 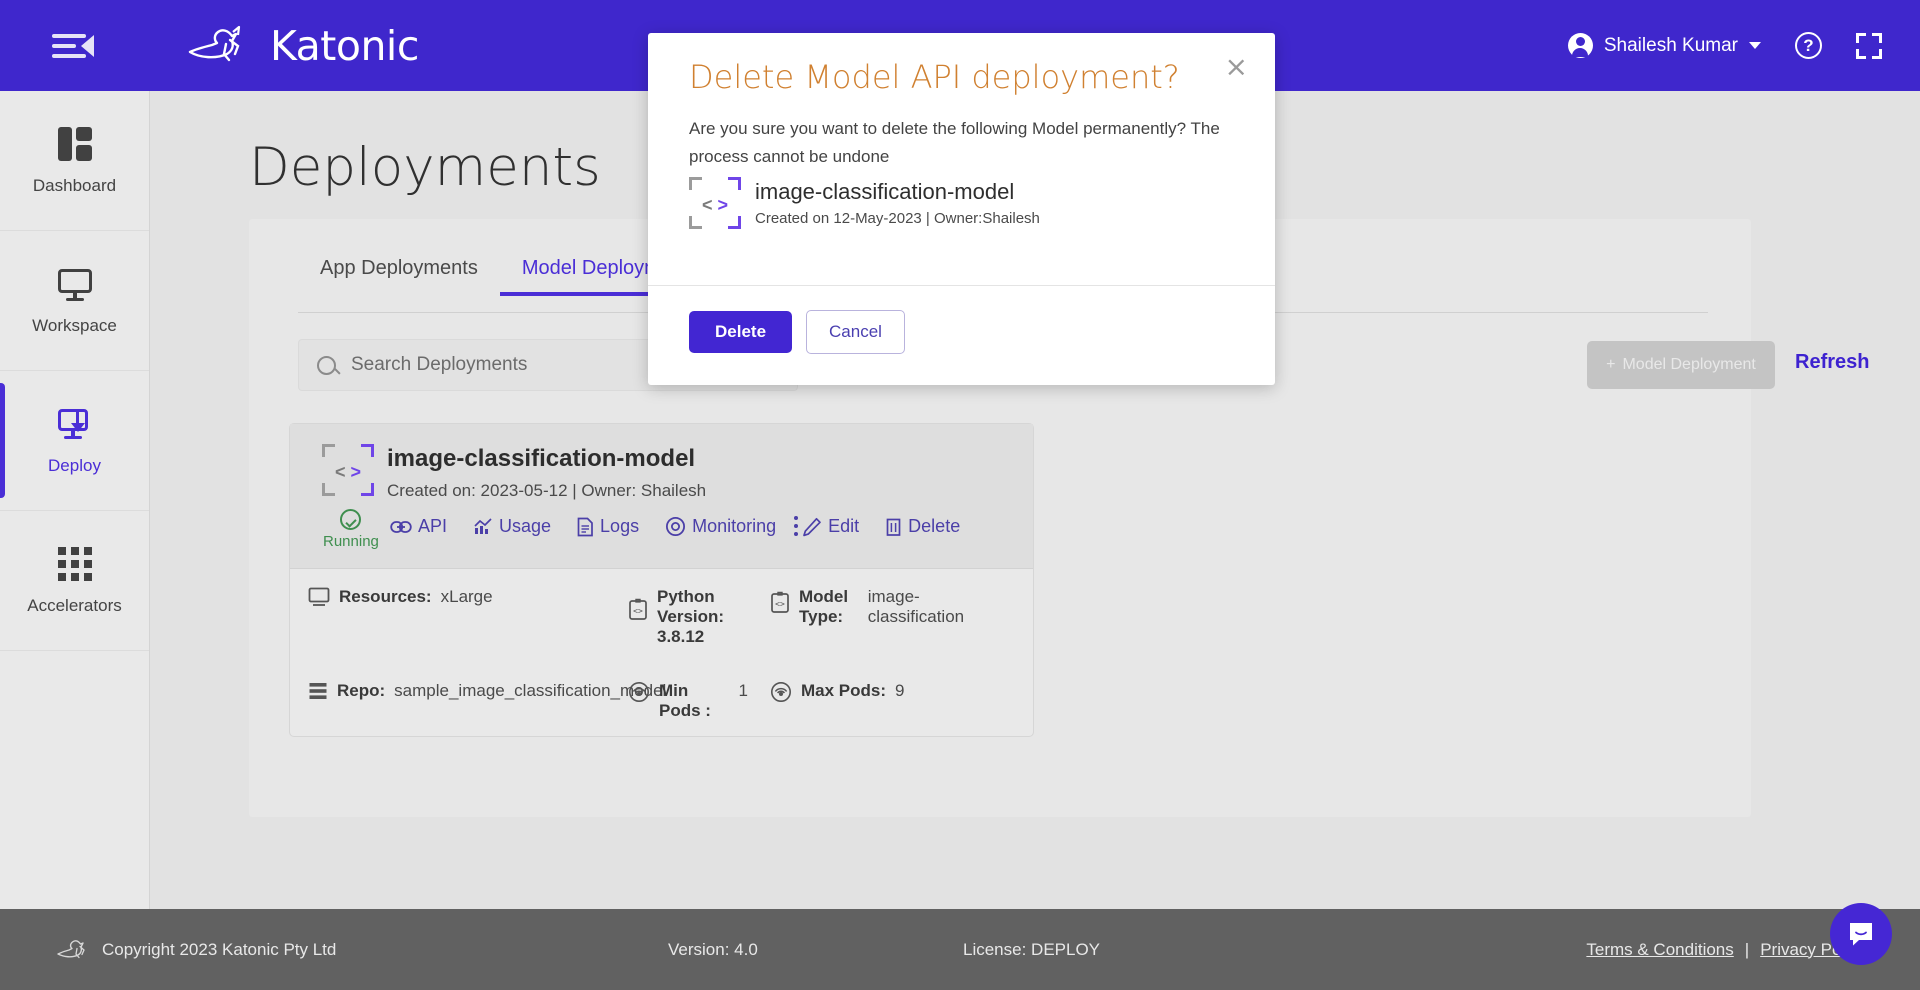 I want to click on add-model-deployment-label: Model Deployment, so click(x=1689, y=364).